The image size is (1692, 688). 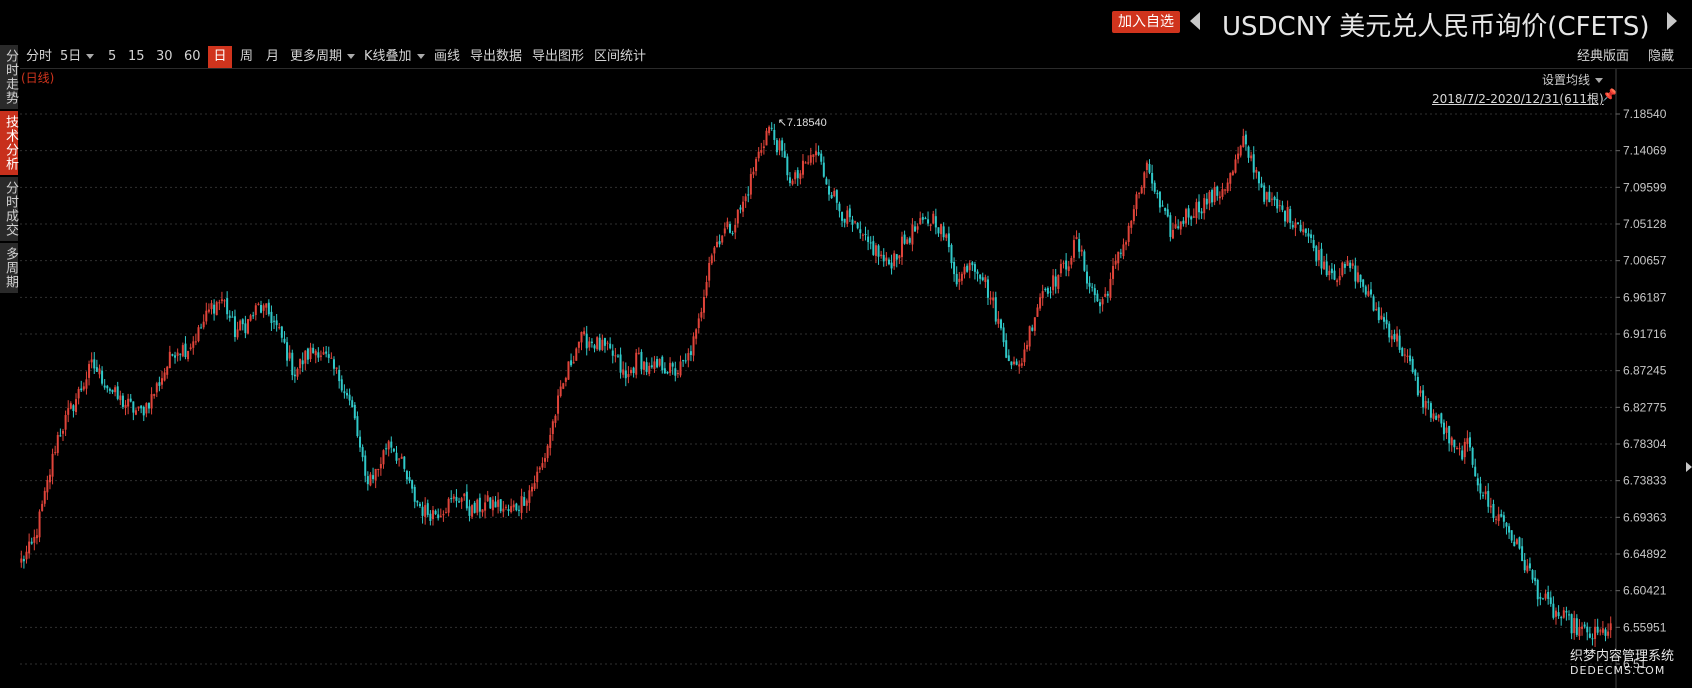 What do you see at coordinates (1645, 187) in the screenshot?
I see `y-tick-label: 7.09599` at bounding box center [1645, 187].